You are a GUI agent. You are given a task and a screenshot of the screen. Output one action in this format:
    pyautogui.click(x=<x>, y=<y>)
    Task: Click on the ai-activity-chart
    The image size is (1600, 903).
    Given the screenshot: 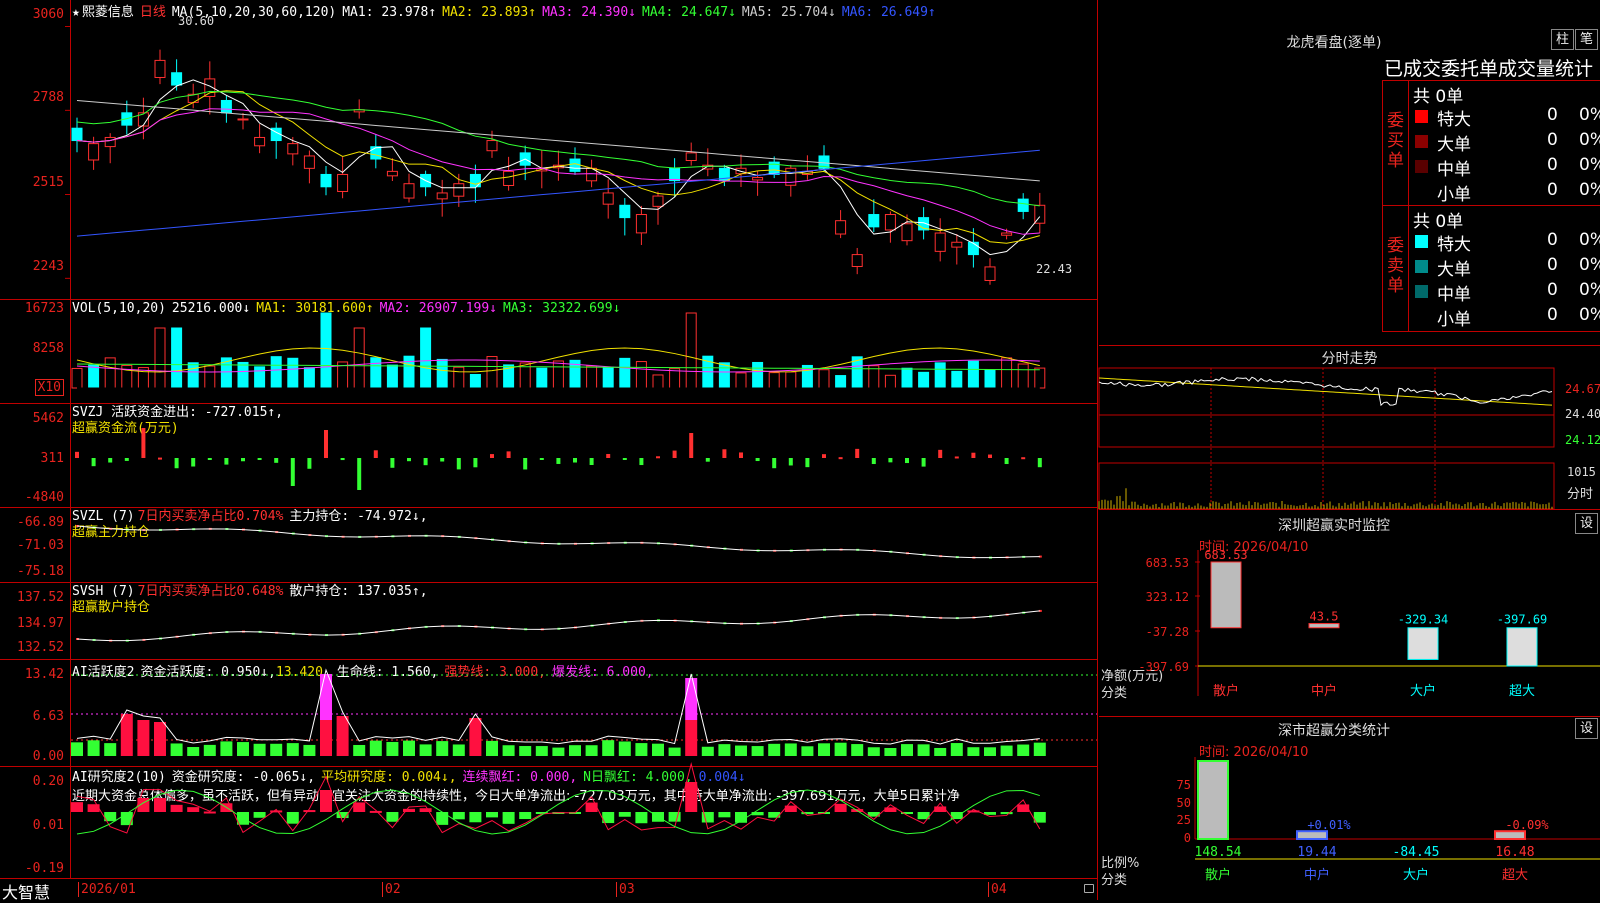 What is the action you would take?
    pyautogui.click(x=584, y=713)
    